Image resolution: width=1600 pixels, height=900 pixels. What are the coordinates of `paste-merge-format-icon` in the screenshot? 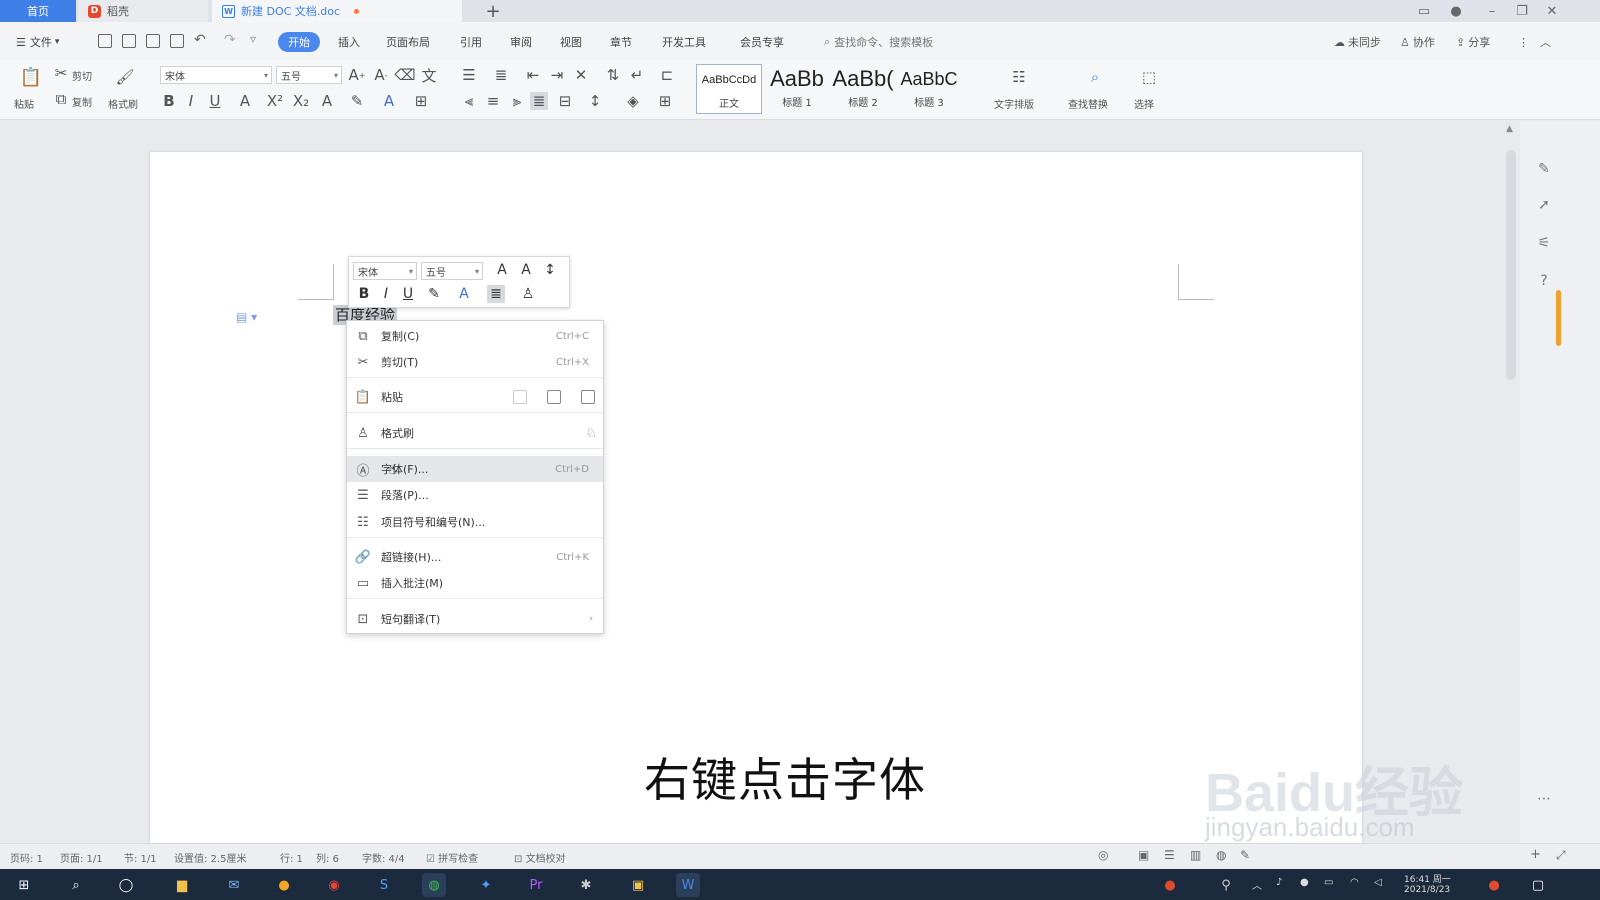 It's located at (554, 397).